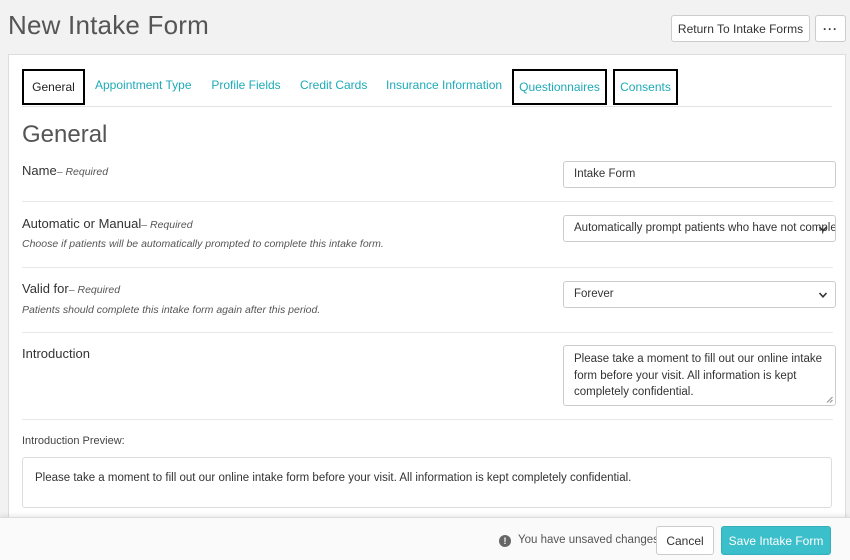 This screenshot has width=850, height=560. What do you see at coordinates (740, 28) in the screenshot?
I see `return-to-intake-forms-button: Return To Intake Forms` at bounding box center [740, 28].